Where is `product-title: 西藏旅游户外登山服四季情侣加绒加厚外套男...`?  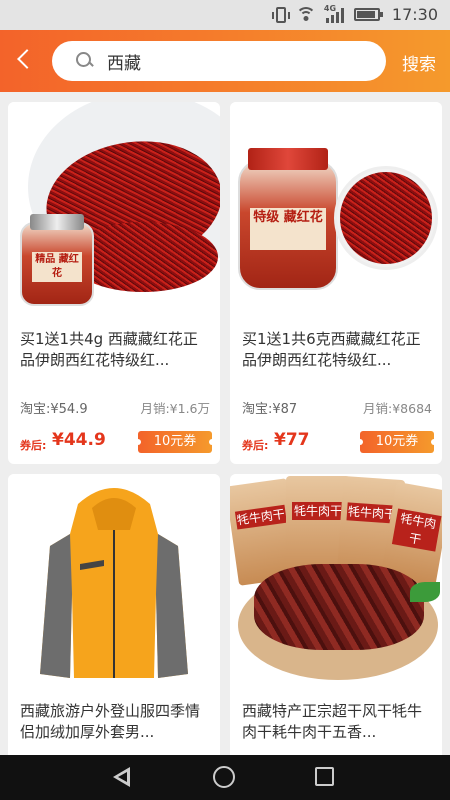 product-title: 西藏旅游户外登山服四季情侣加绒加厚外套男... is located at coordinates (110, 721).